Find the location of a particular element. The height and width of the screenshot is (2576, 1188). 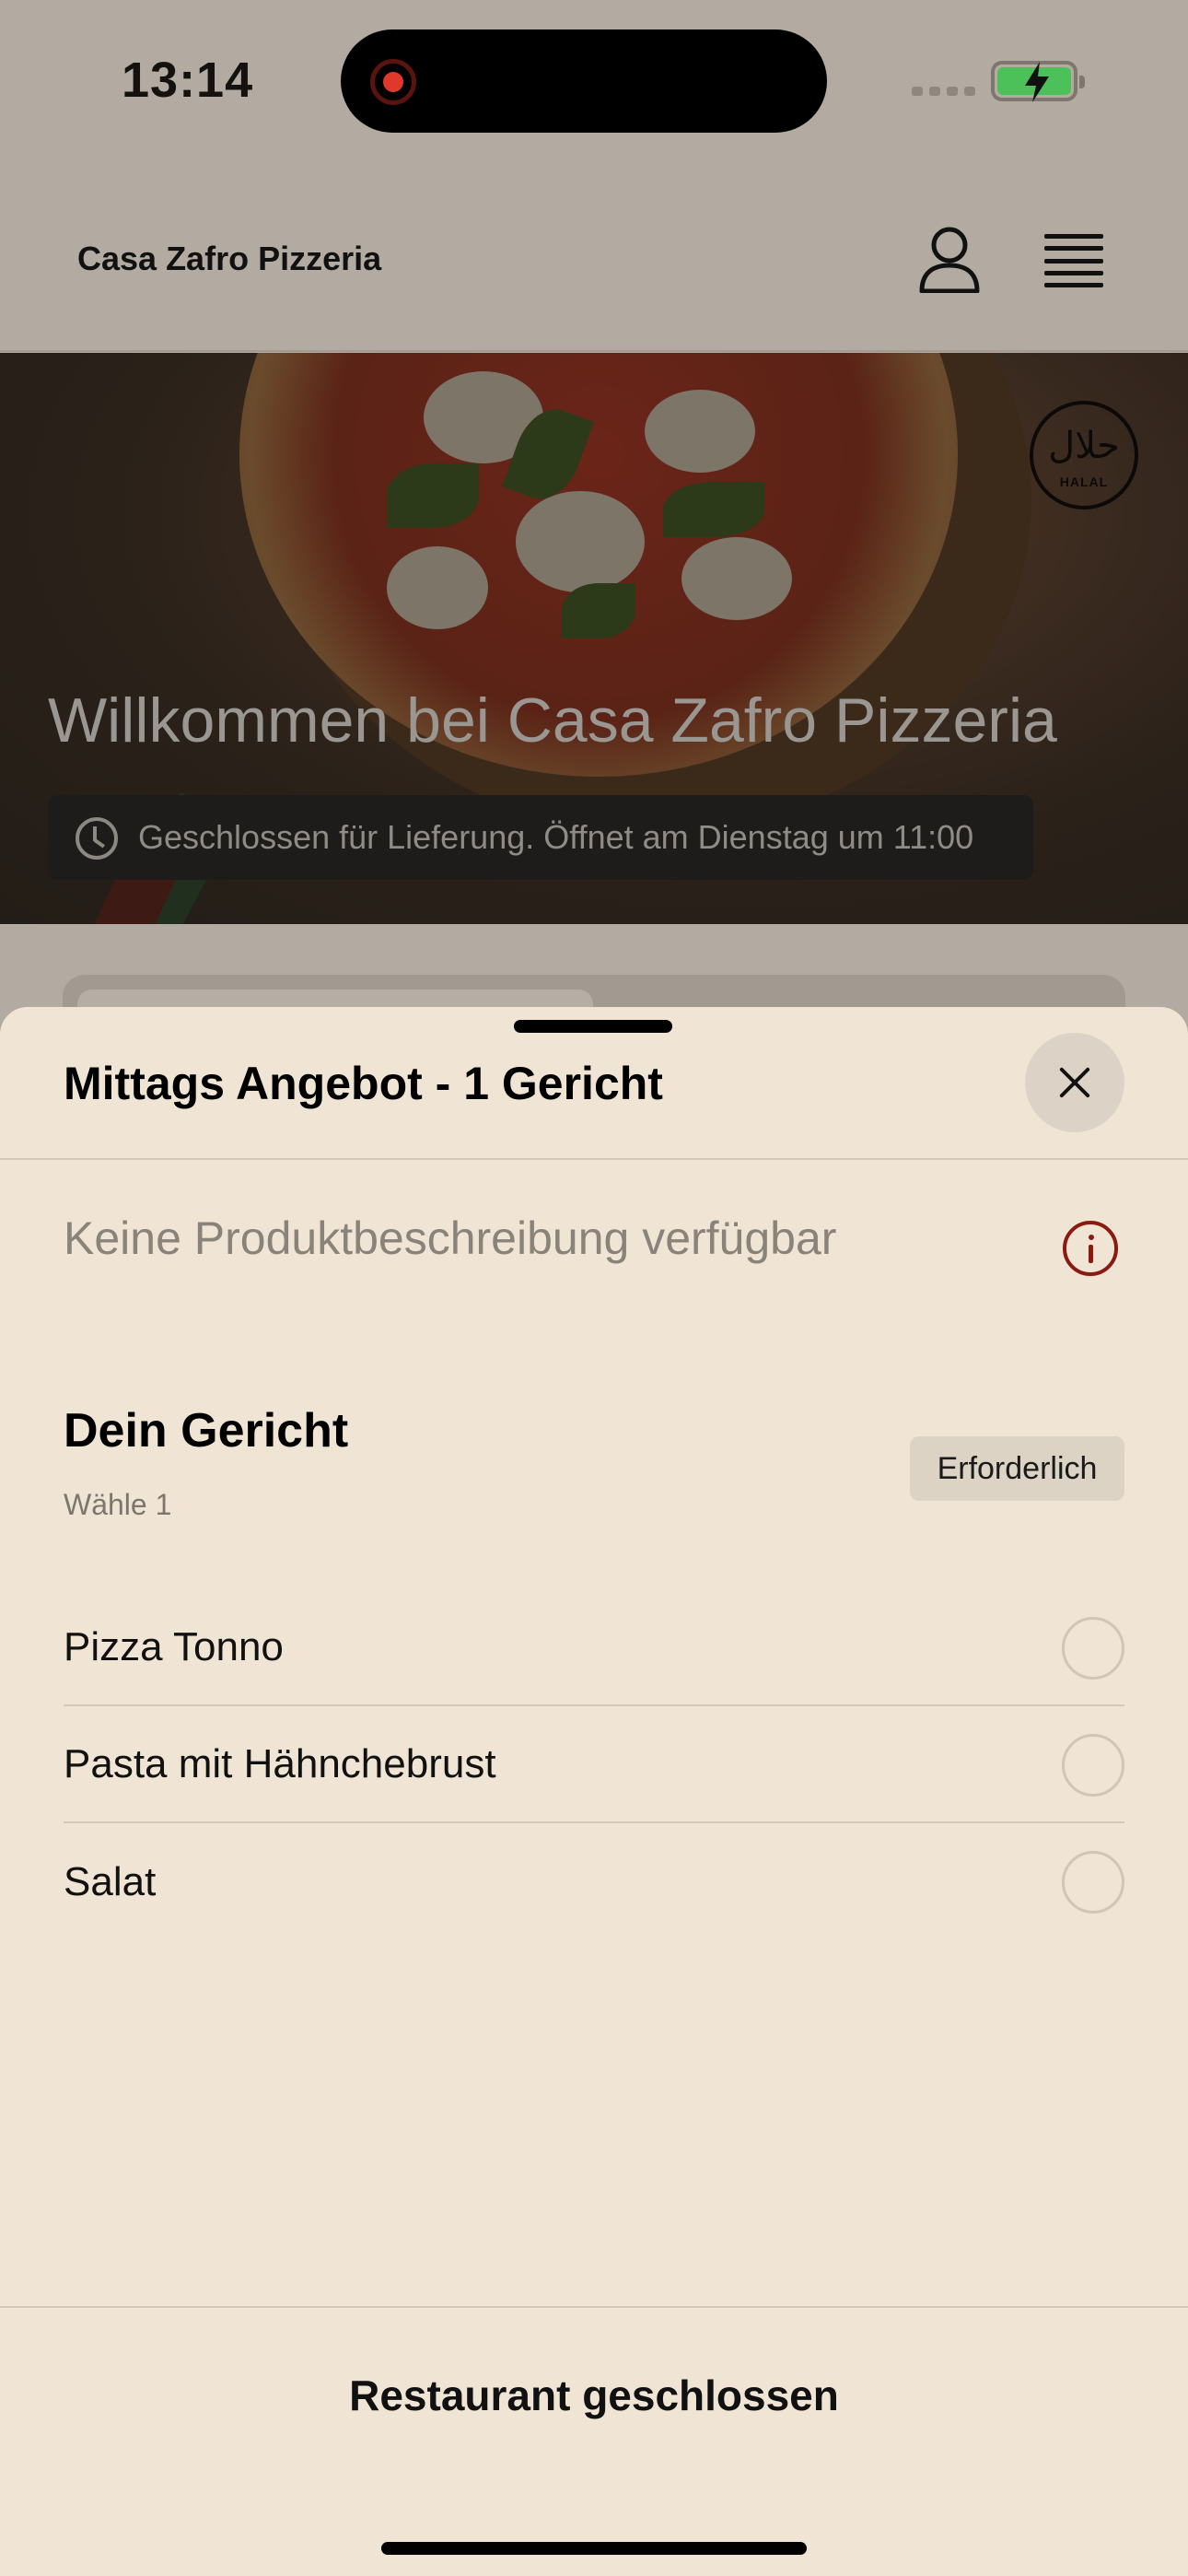

option-item: Salat is located at coordinates (594, 1882).